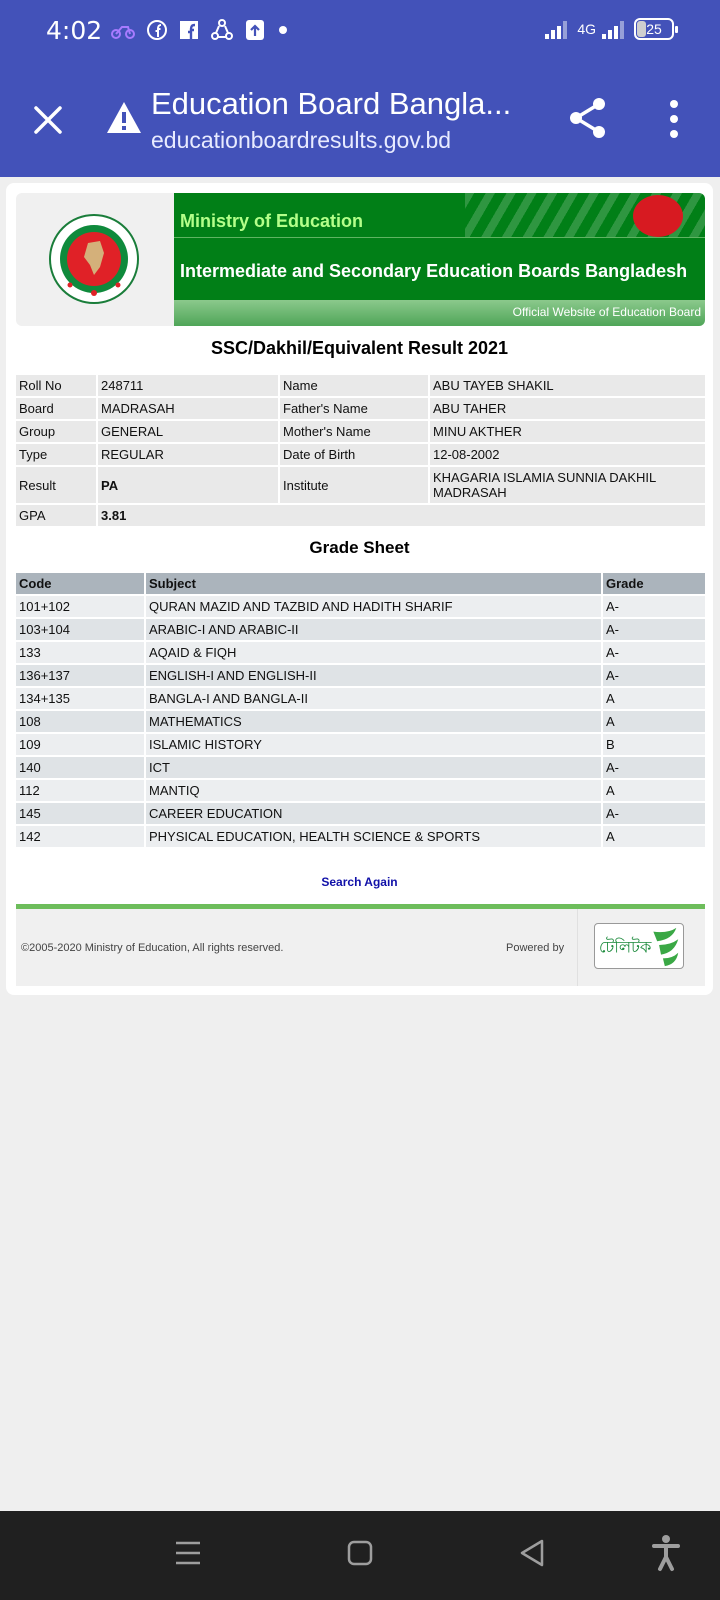 The image size is (720, 1600). Describe the element at coordinates (360, 698) in the screenshot. I see `table-row: 134+135 BANGLA-I AND BANGLA-II A` at that location.